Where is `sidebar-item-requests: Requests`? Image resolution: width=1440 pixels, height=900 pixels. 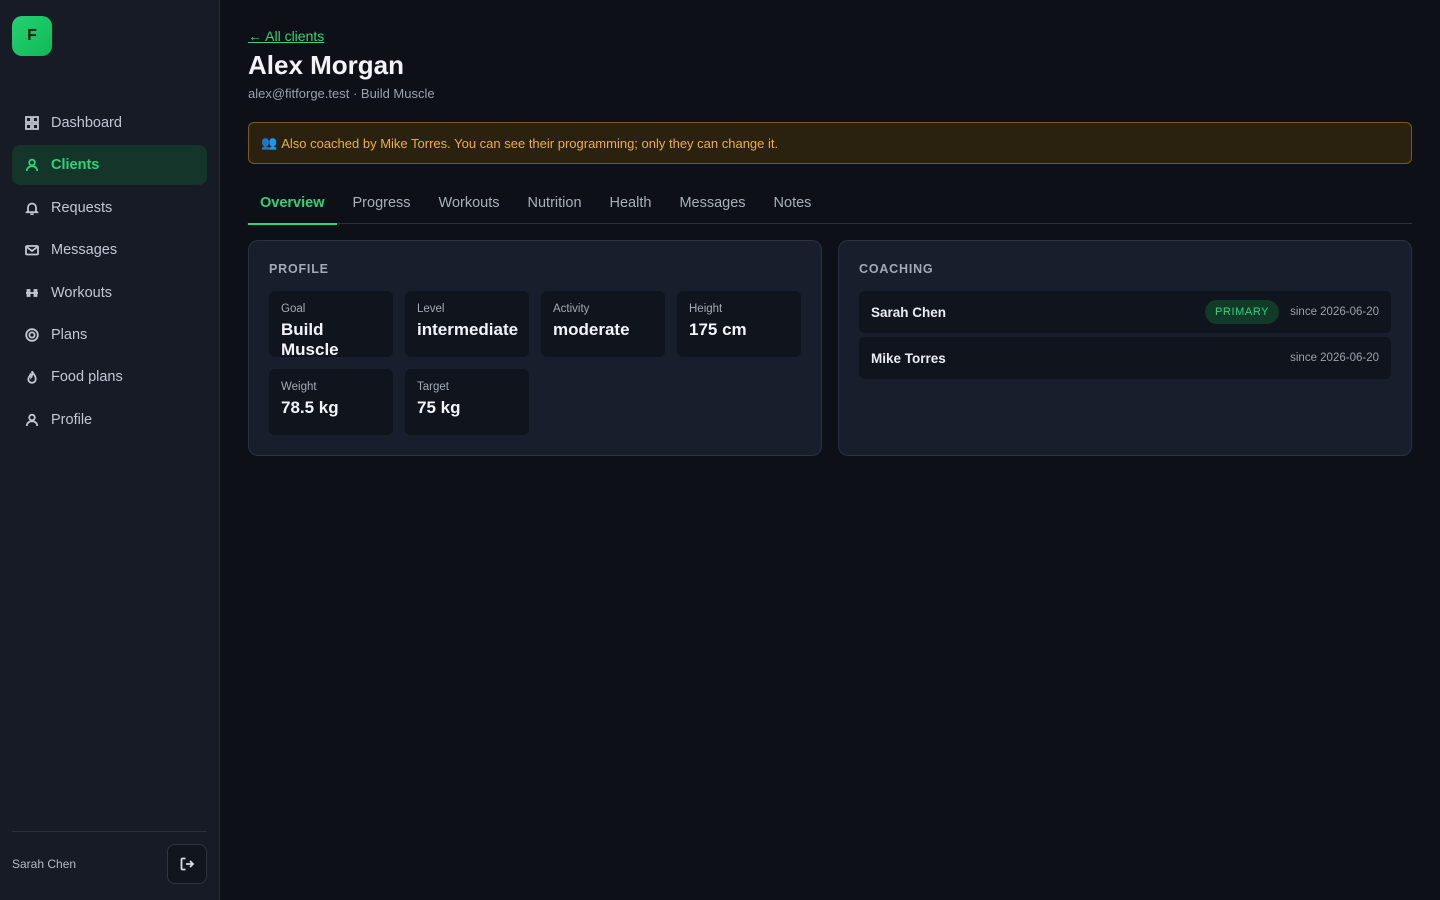 sidebar-item-requests: Requests is located at coordinates (109, 208).